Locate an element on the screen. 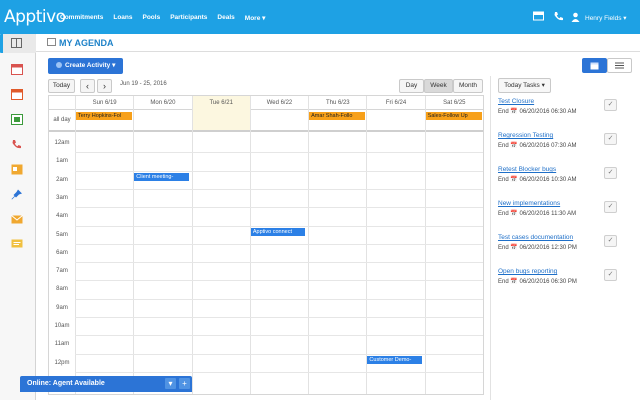 The image size is (640, 400). chat-icon is located at coordinates (17, 244).